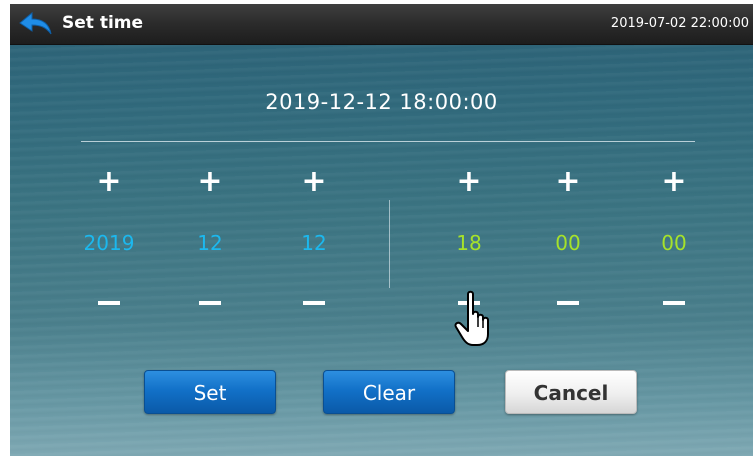 The image size is (753, 456). What do you see at coordinates (314, 182) in the screenshot?
I see `day-increment-button: +` at bounding box center [314, 182].